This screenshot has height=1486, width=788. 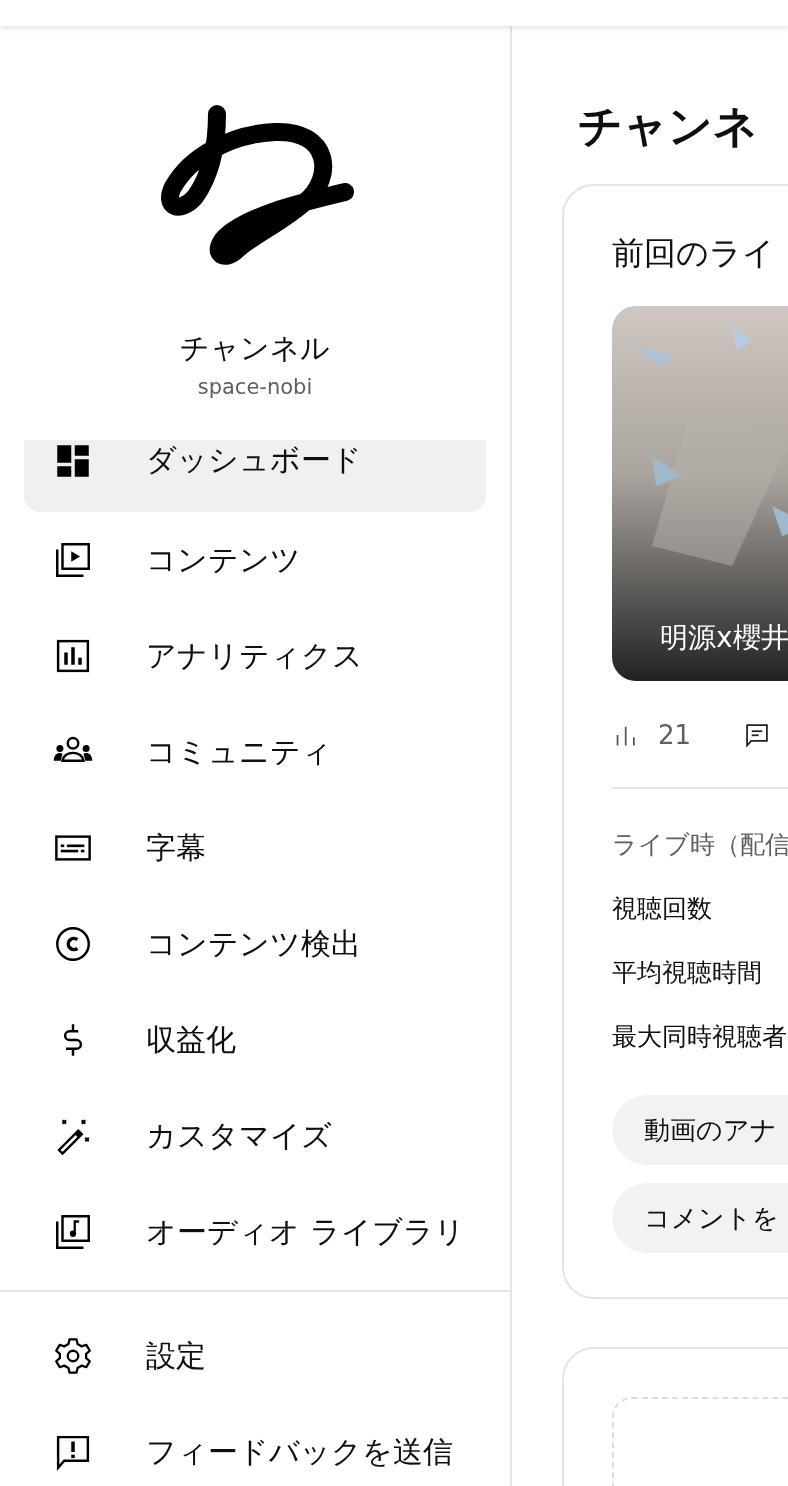 I want to click on nav-item: コンテンツ検出, so click(x=255, y=944).